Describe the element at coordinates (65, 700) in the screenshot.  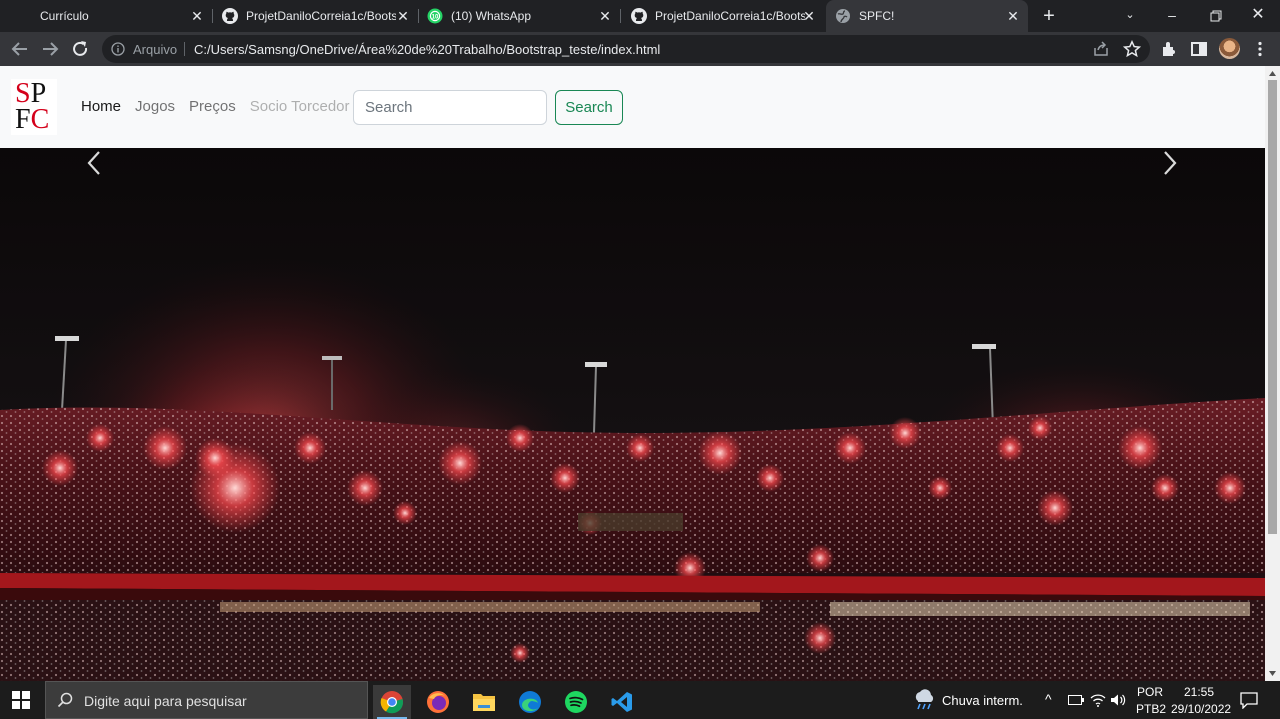
I see `search-icon` at that location.